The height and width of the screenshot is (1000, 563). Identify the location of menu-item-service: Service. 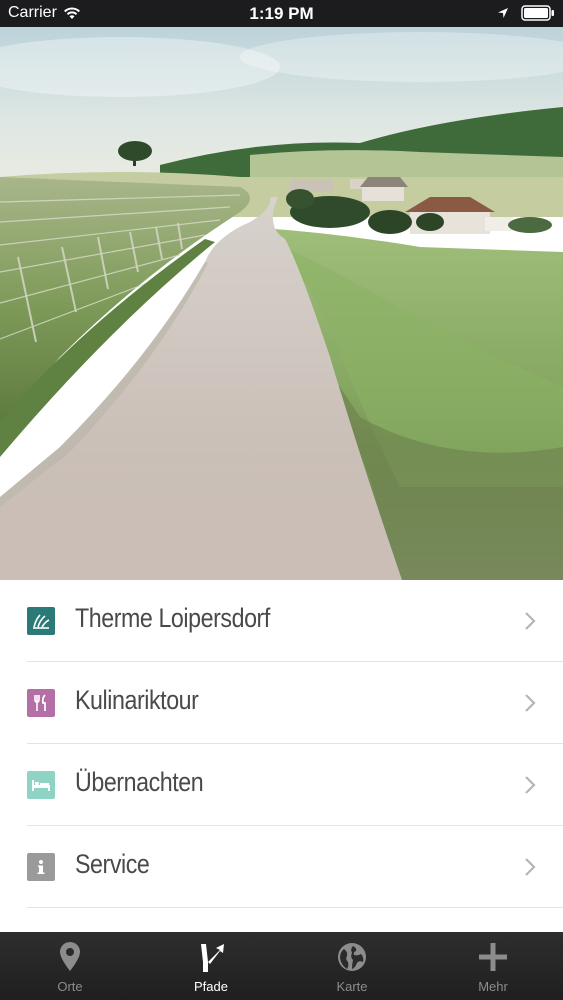
(281, 867).